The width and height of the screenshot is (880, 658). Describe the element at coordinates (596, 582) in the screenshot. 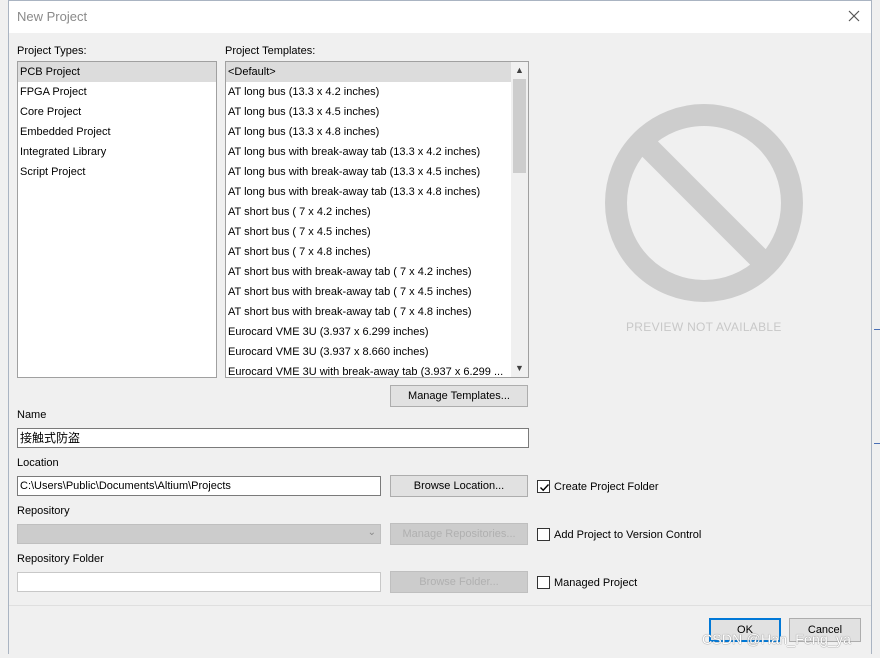

I see `managed-project-label: Managed Project` at that location.